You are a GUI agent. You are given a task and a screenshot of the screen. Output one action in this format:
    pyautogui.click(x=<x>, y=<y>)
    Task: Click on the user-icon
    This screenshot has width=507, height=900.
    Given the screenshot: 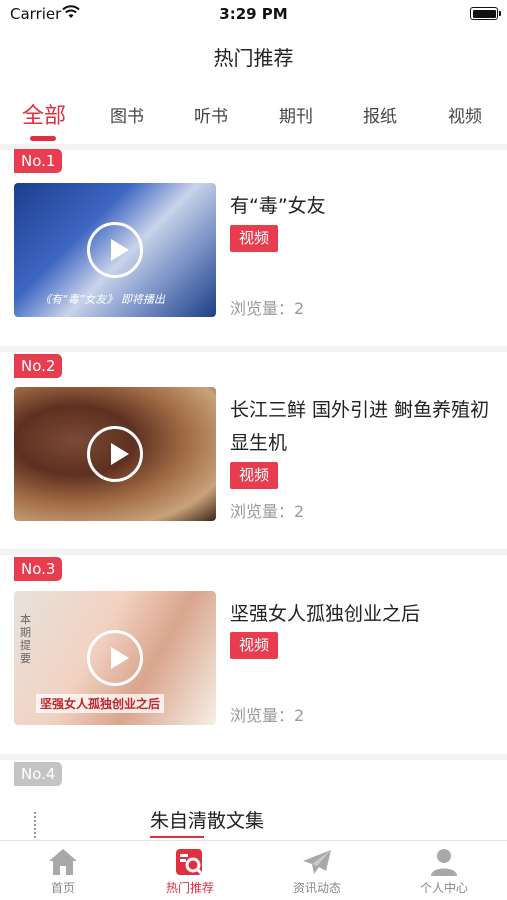 What is the action you would take?
    pyautogui.click(x=444, y=862)
    